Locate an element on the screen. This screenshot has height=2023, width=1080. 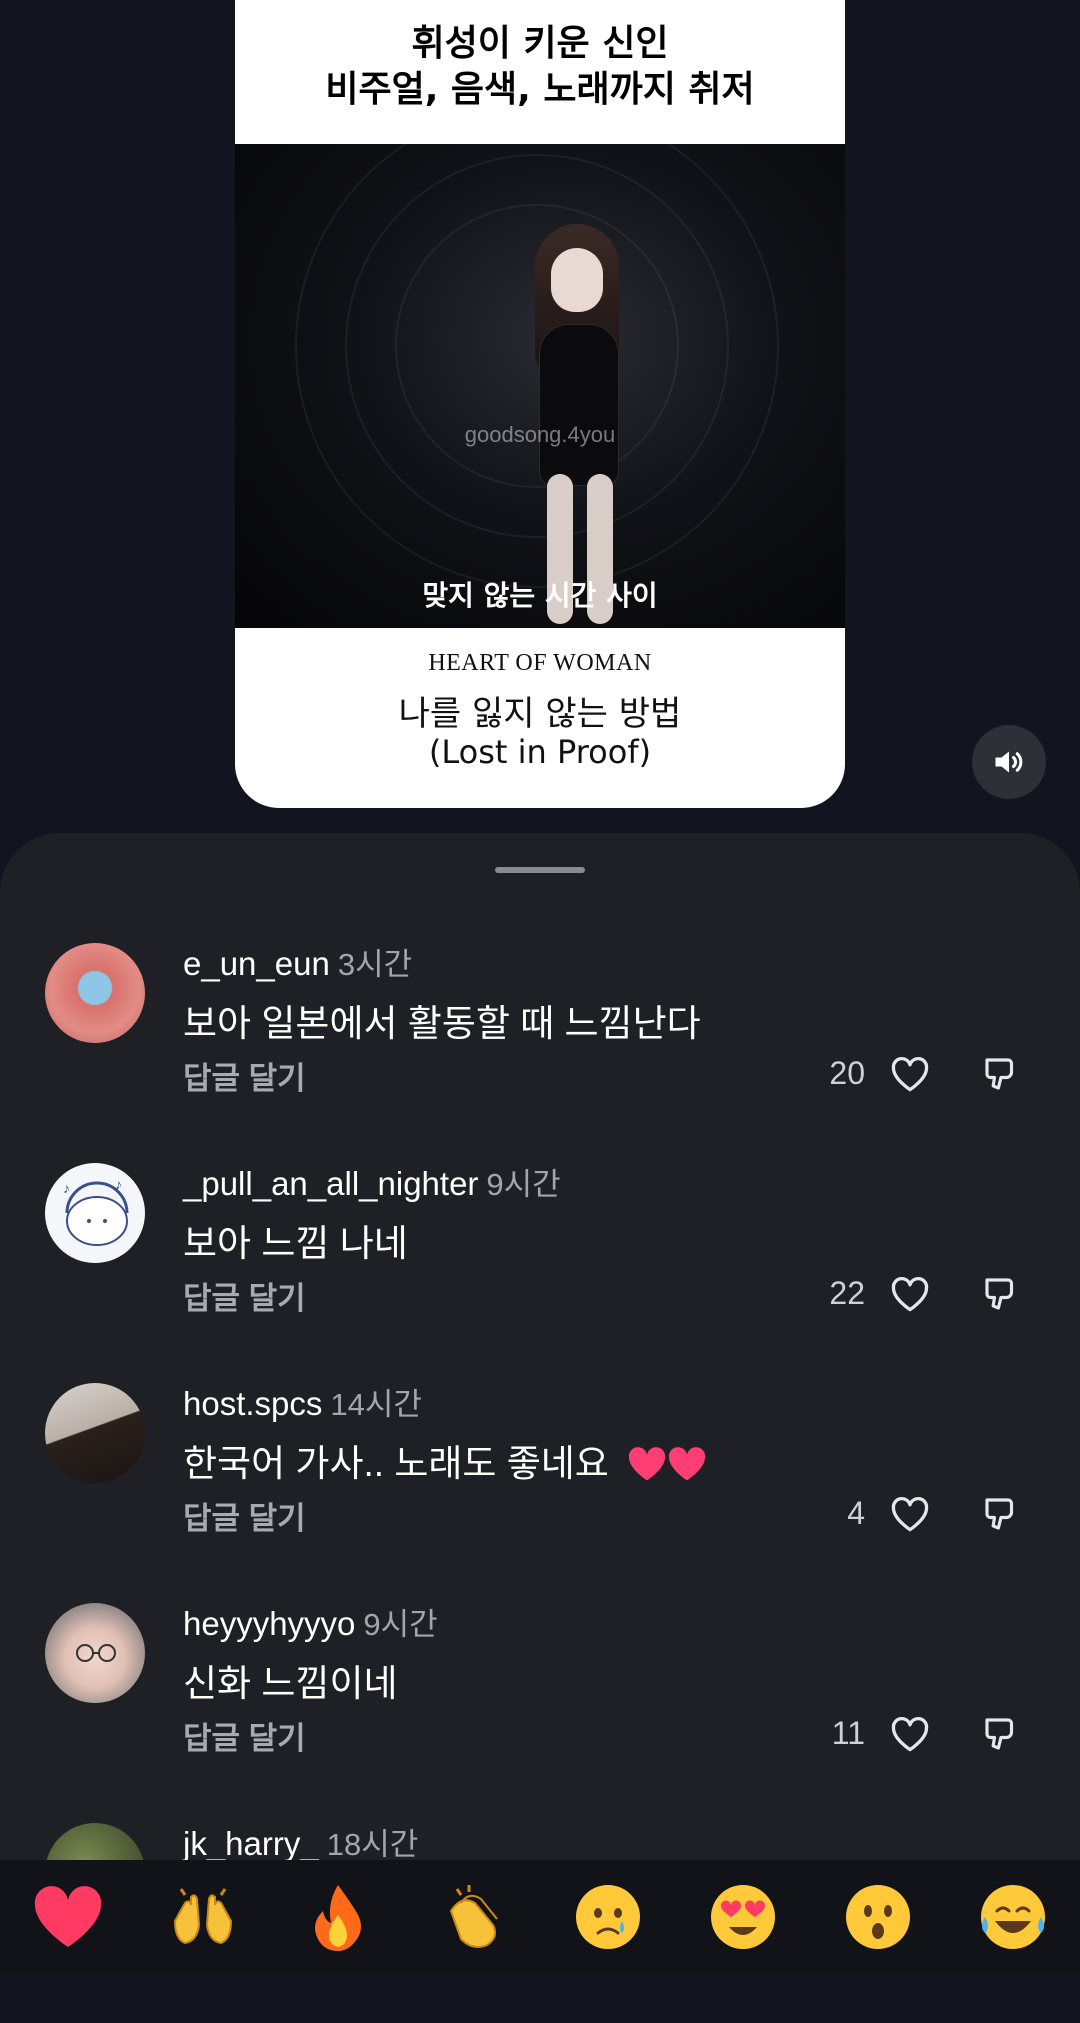
like-count: 22 is located at coordinates (847, 1293).